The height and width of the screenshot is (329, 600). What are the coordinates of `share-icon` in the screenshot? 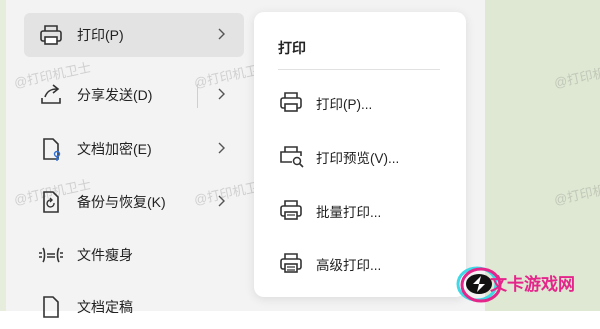 It's located at (51, 94).